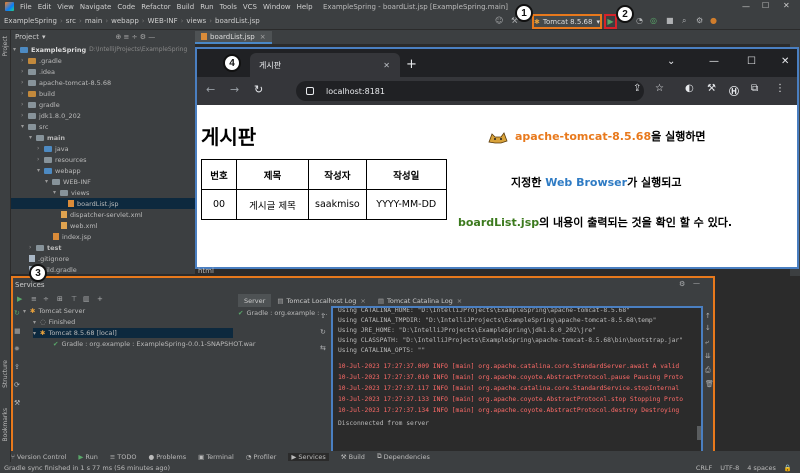  What do you see at coordinates (250, 7) in the screenshot?
I see `menu-vcs: VCS` at bounding box center [250, 7].